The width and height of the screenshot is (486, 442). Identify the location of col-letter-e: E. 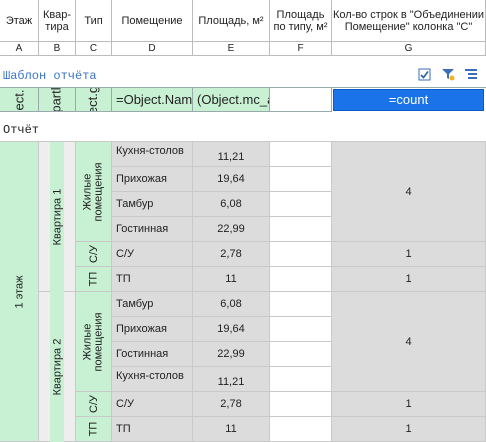
(231, 49).